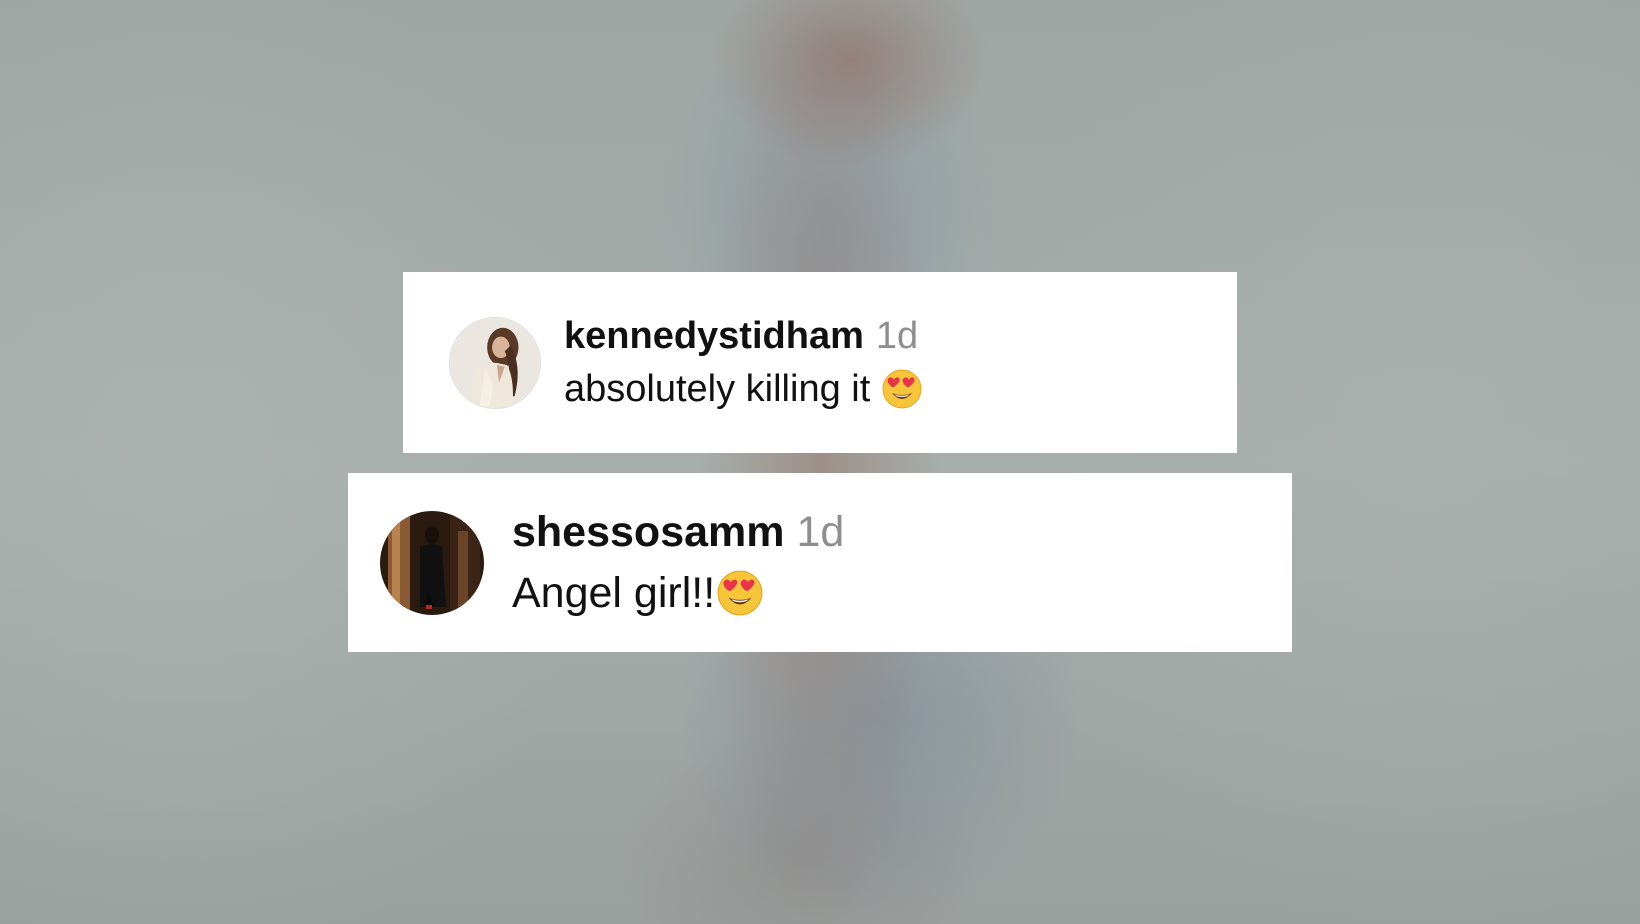 The width and height of the screenshot is (1640, 924). I want to click on comment-text-line: Angel girl!!, so click(678, 593).